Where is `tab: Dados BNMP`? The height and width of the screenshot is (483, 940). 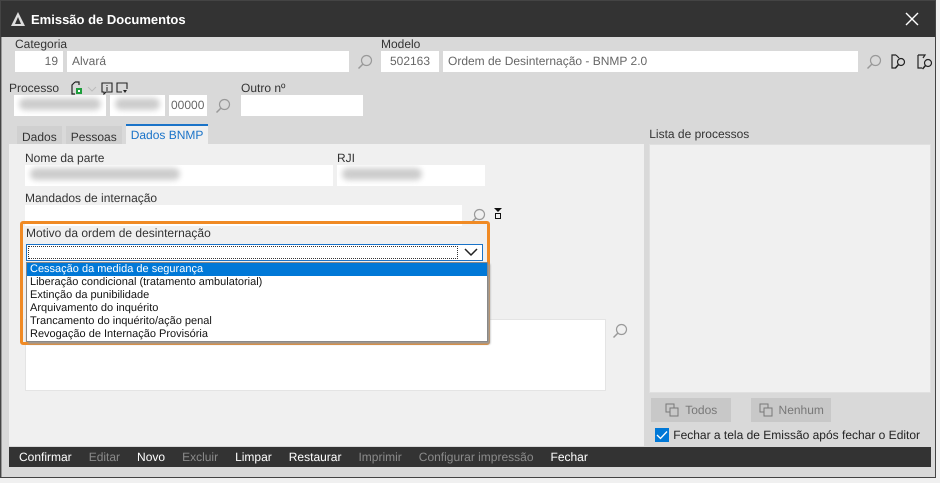 tab: Dados BNMP is located at coordinates (167, 134).